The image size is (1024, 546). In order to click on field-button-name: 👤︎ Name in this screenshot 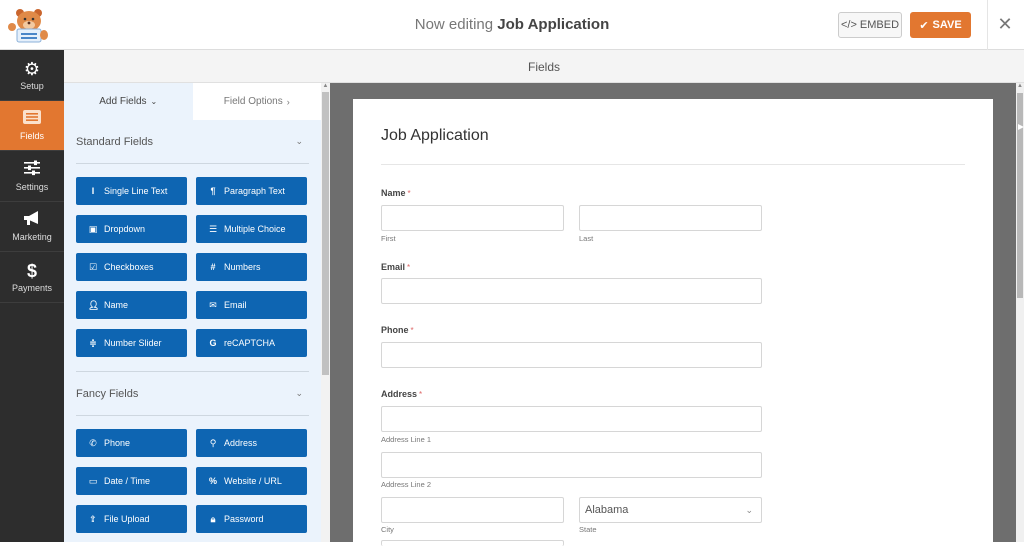, I will do `click(131, 305)`.